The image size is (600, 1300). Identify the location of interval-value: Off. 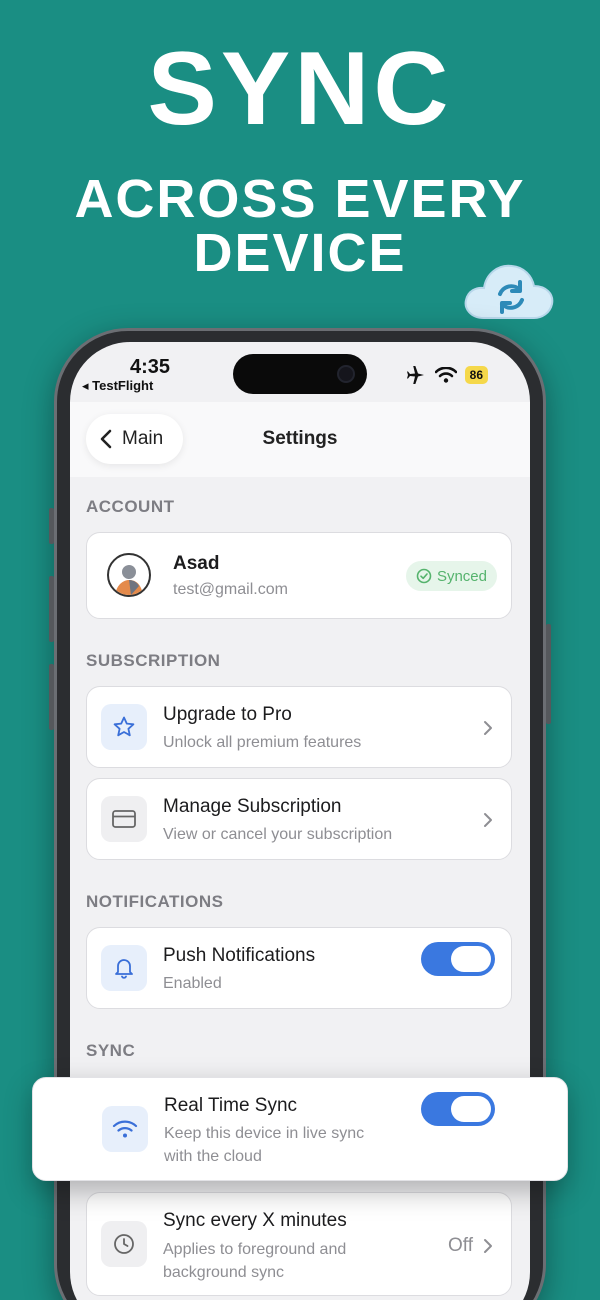
(460, 1245).